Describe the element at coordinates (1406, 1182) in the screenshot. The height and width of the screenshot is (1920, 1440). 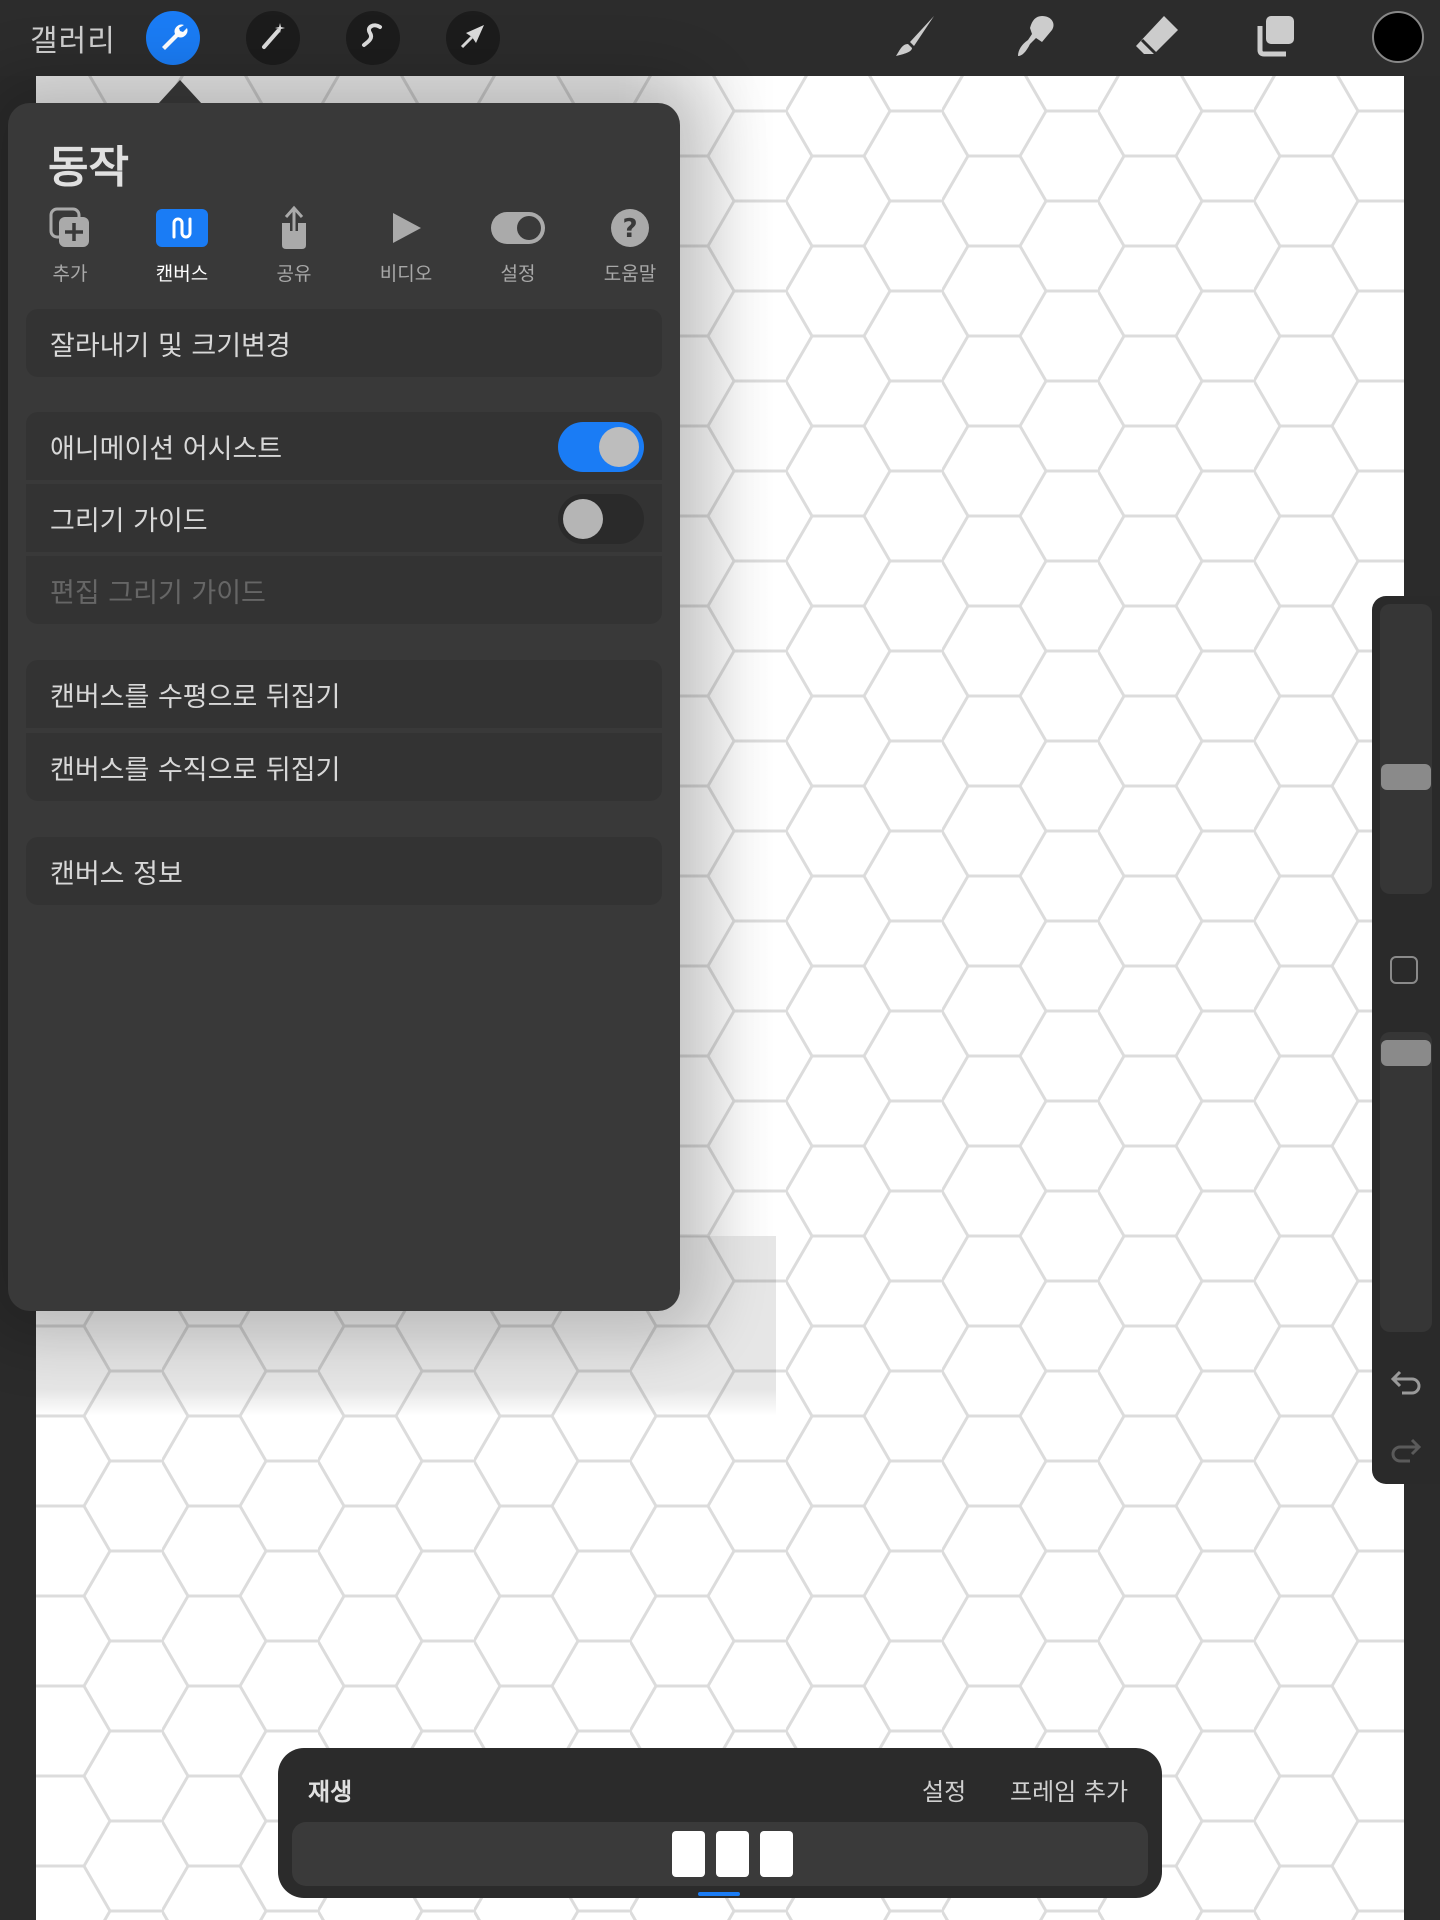
I see `opacity-slider` at that location.